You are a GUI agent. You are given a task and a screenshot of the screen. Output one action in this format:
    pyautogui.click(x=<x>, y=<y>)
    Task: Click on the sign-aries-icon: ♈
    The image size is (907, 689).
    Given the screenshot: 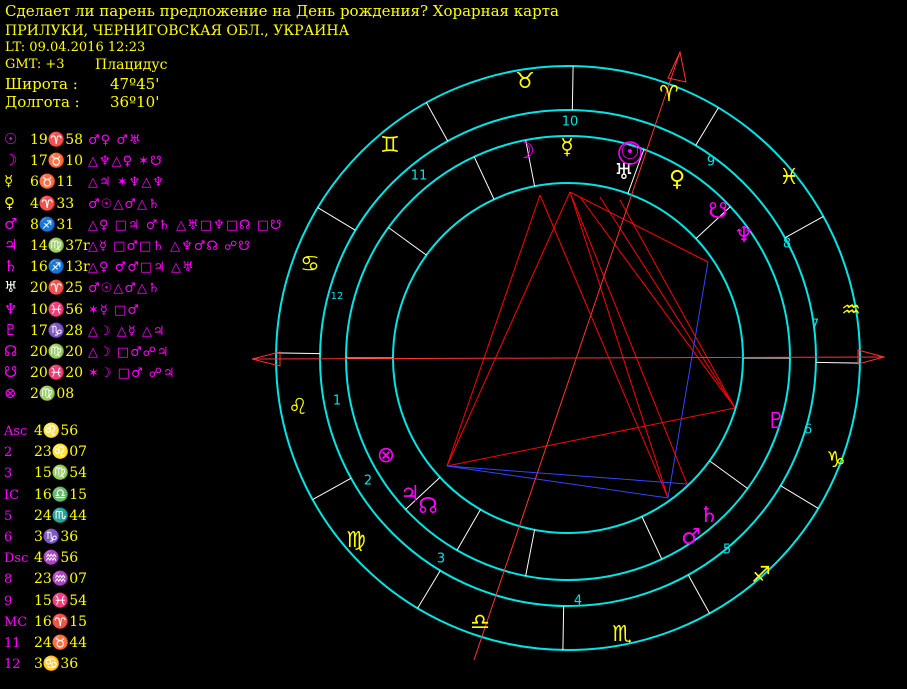 What is the action you would take?
    pyautogui.click(x=669, y=94)
    